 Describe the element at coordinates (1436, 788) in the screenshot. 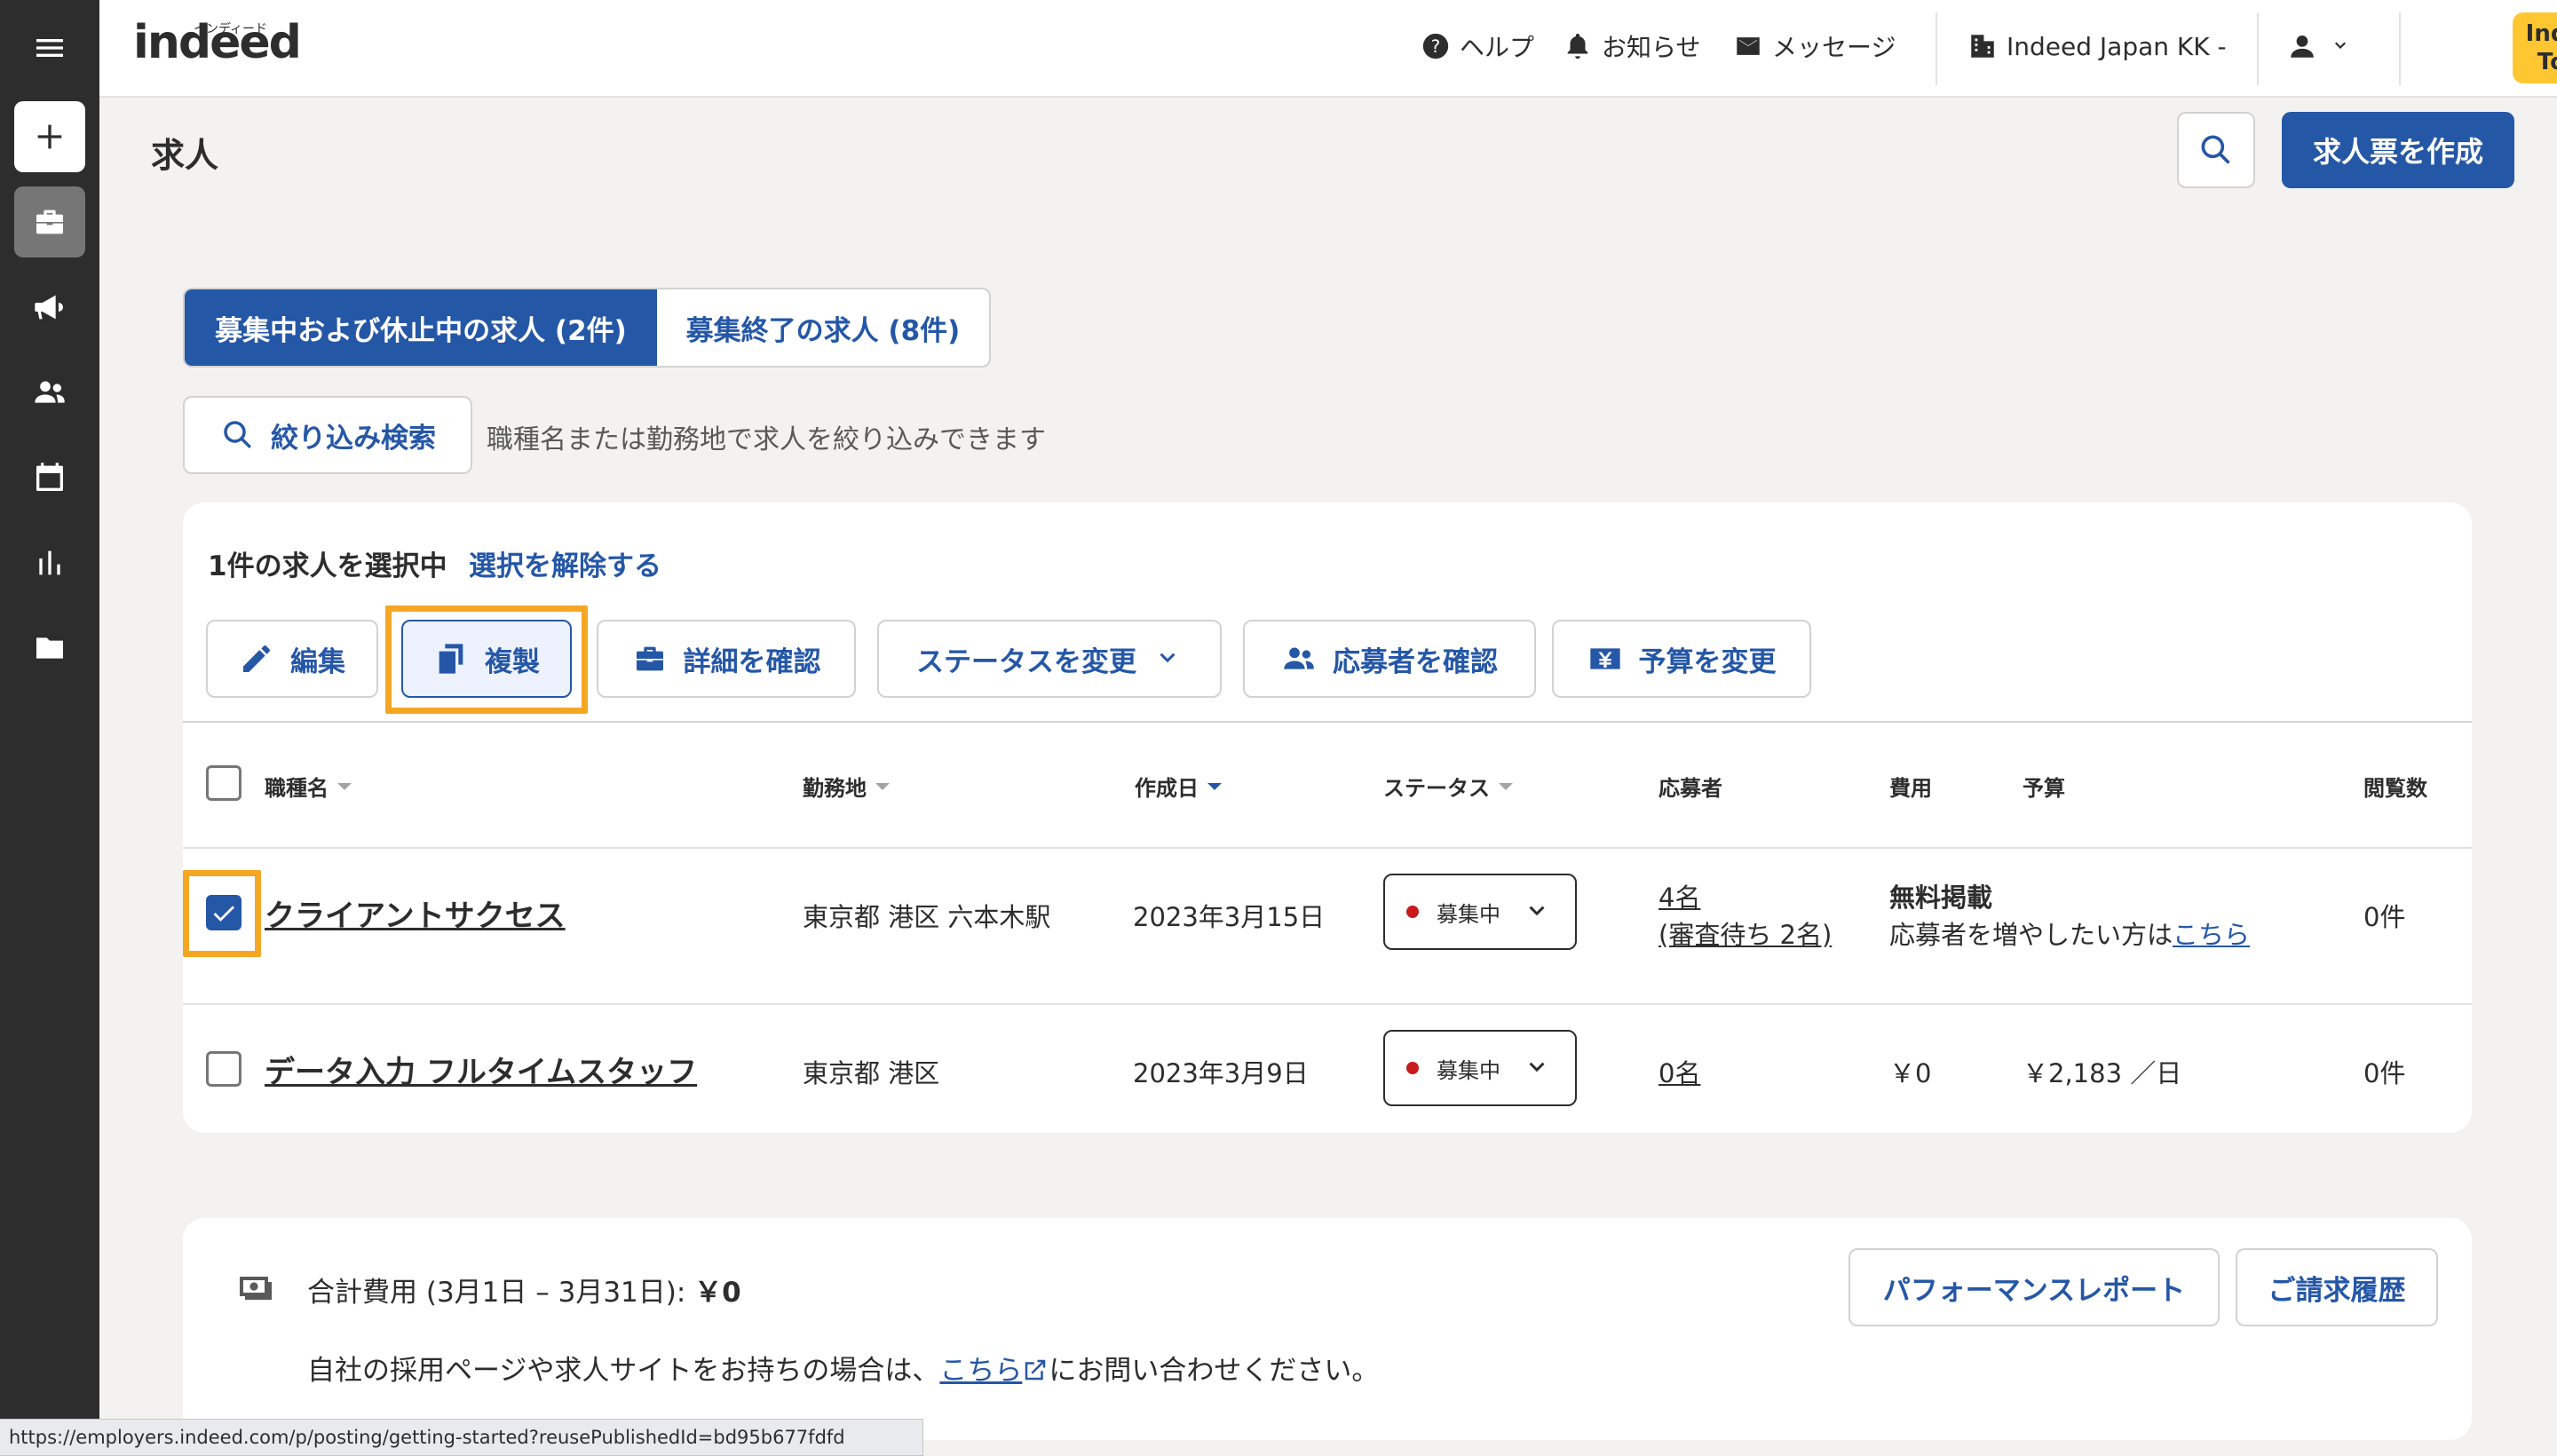

I see `col-status-label: ステータス` at that location.